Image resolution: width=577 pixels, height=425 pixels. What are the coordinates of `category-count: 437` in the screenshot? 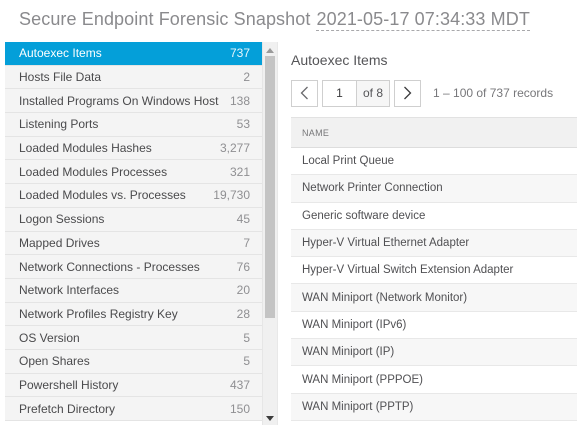 It's located at (239, 384).